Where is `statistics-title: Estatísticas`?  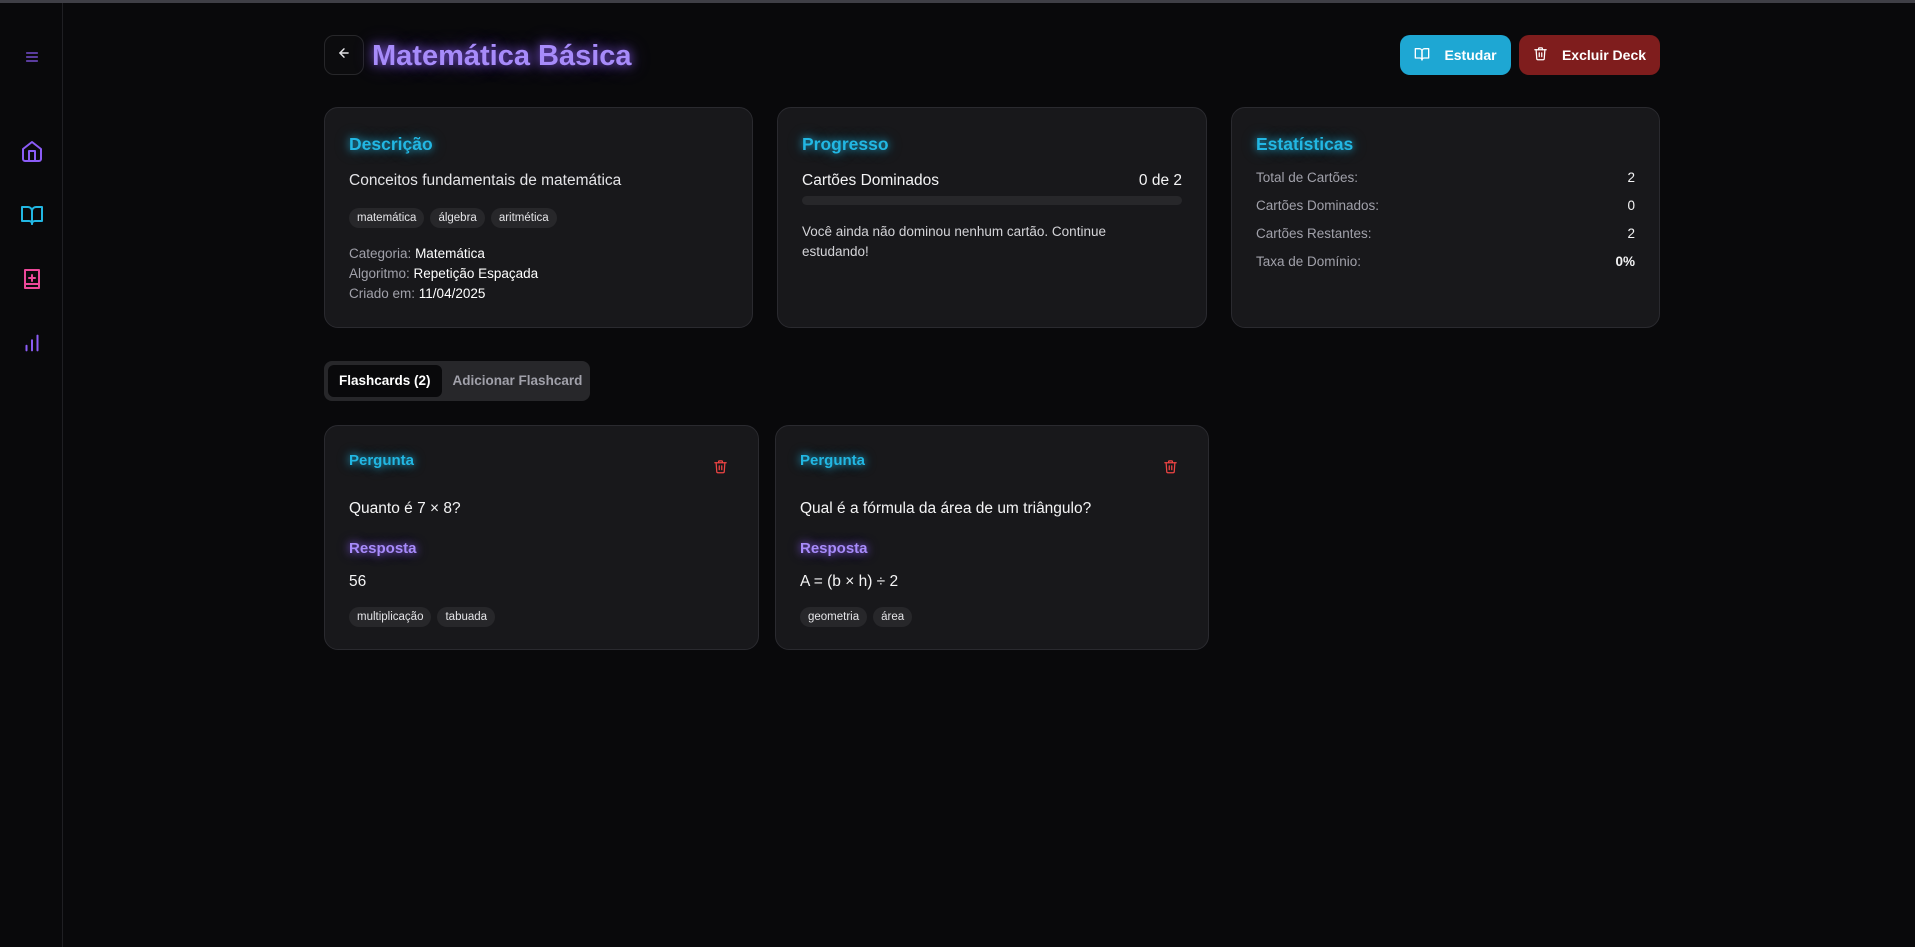 statistics-title: Estatísticas is located at coordinates (1305, 144).